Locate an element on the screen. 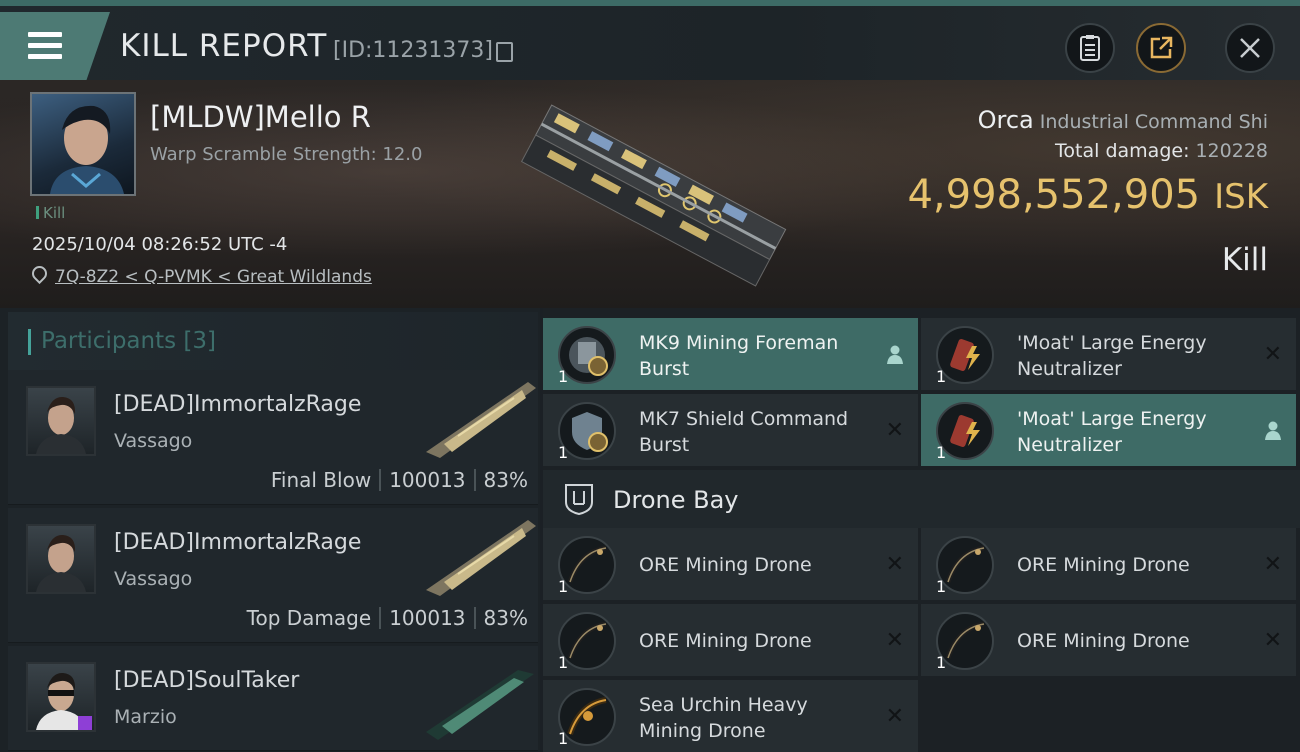 The image size is (1300, 752). participants-count: [3] is located at coordinates (200, 341).